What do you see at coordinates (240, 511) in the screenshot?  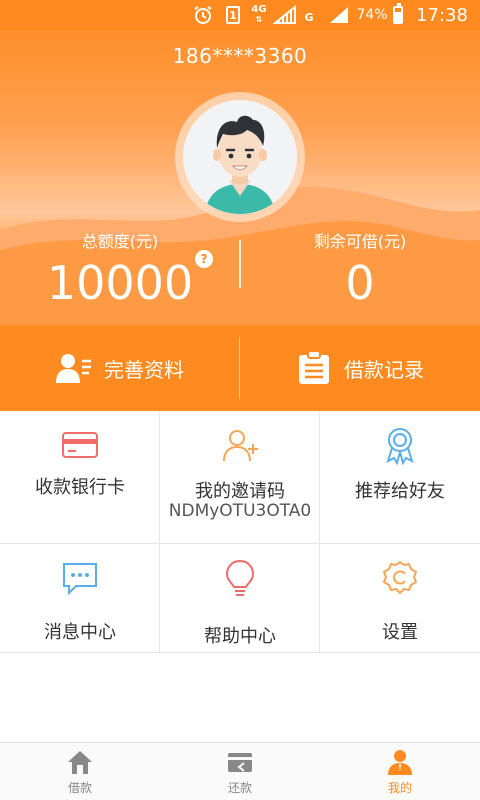 I see `invite-code-value: NDMyOTU3OTA0` at bounding box center [240, 511].